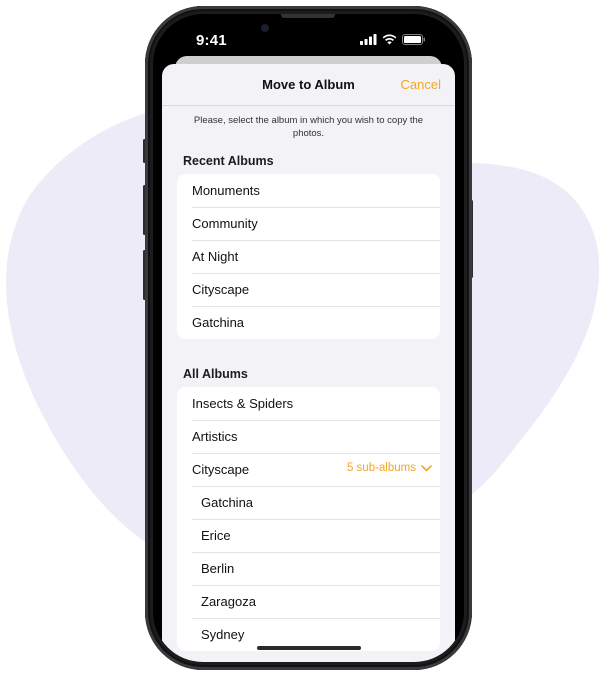 The height and width of the screenshot is (676, 601). Describe the element at coordinates (308, 223) in the screenshot. I see `album-row: Community` at that location.